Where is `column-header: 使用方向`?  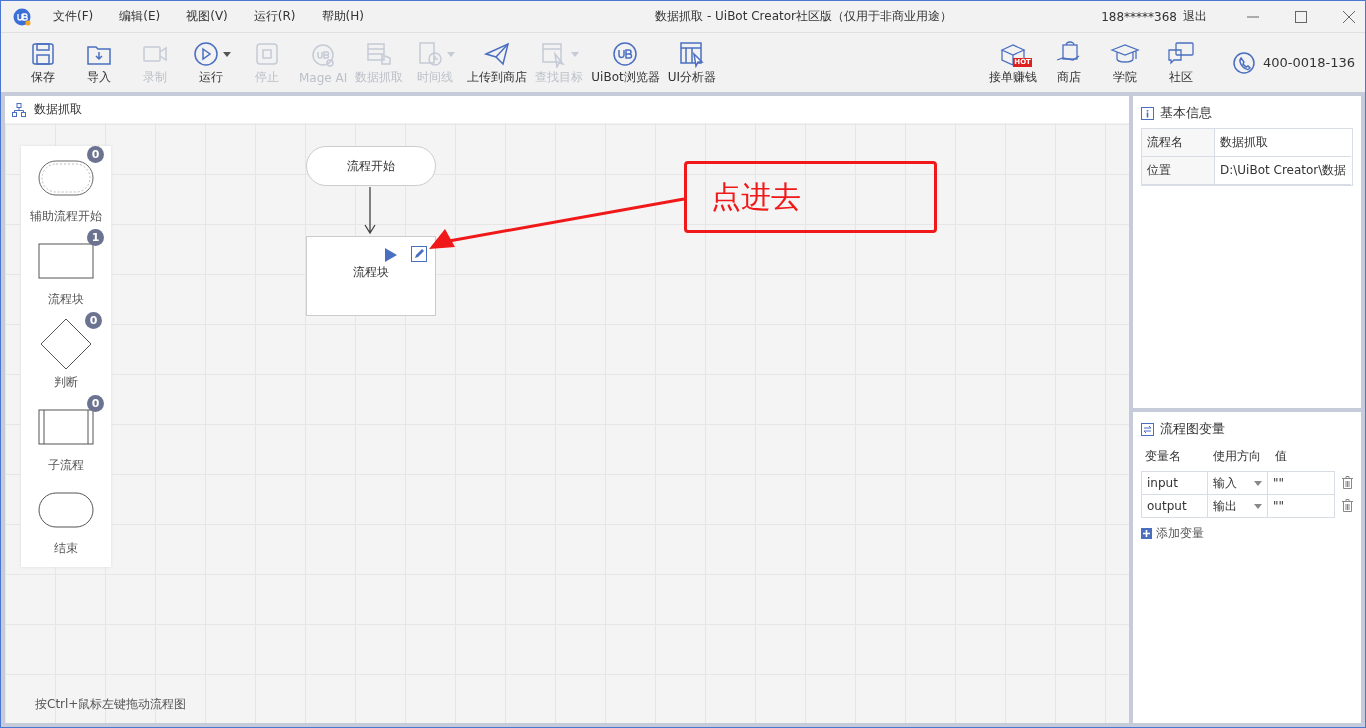 column-header: 使用方向 is located at coordinates (1237, 456).